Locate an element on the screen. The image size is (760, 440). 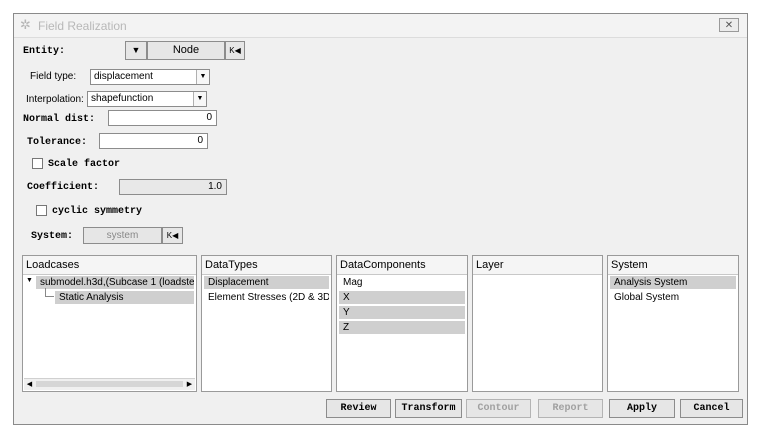
datacomponent-item: Y is located at coordinates (402, 312).